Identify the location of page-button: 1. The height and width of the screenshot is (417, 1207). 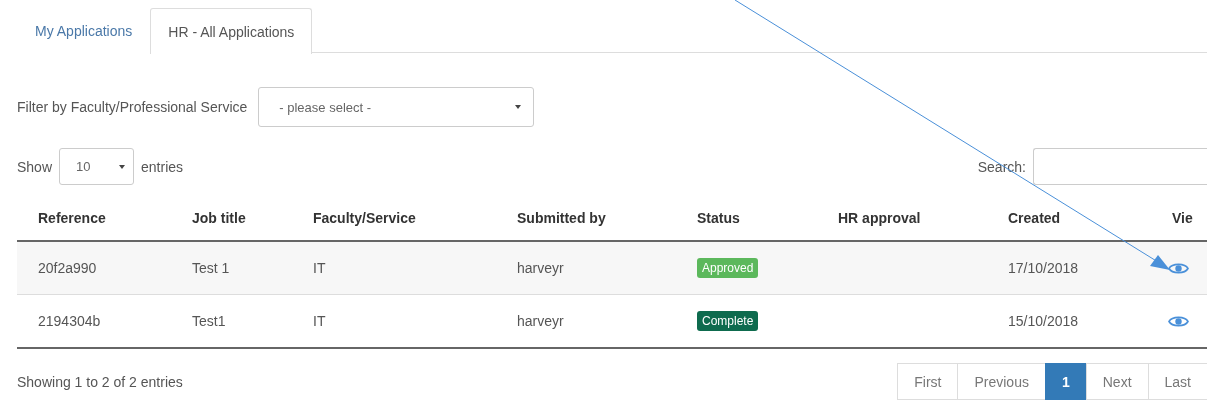
(1065, 381).